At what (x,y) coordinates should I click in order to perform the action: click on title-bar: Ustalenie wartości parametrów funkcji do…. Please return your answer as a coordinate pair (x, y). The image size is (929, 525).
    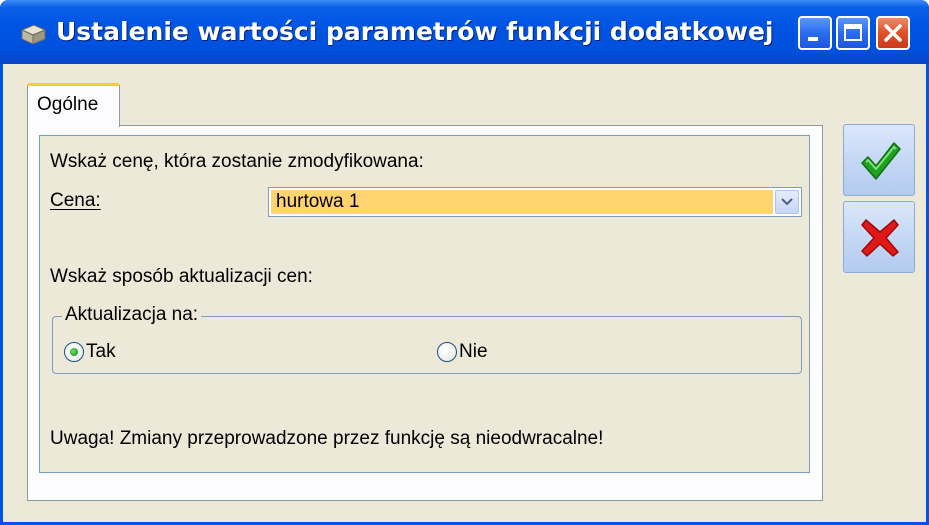
    Looking at the image, I should click on (464, 32).